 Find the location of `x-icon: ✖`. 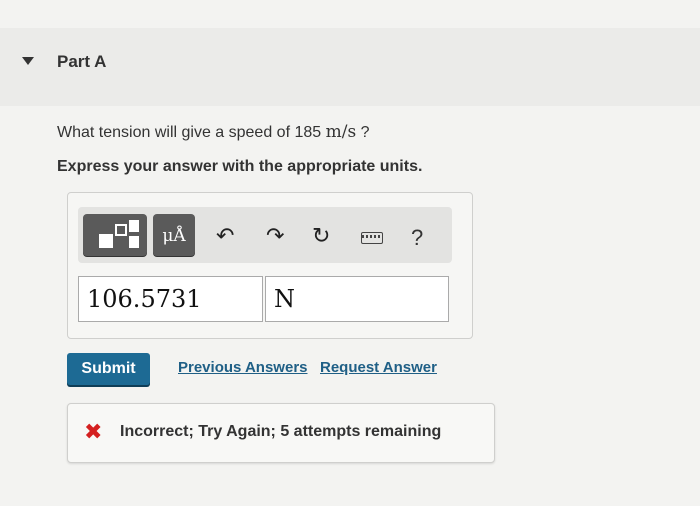

x-icon: ✖ is located at coordinates (93, 431).